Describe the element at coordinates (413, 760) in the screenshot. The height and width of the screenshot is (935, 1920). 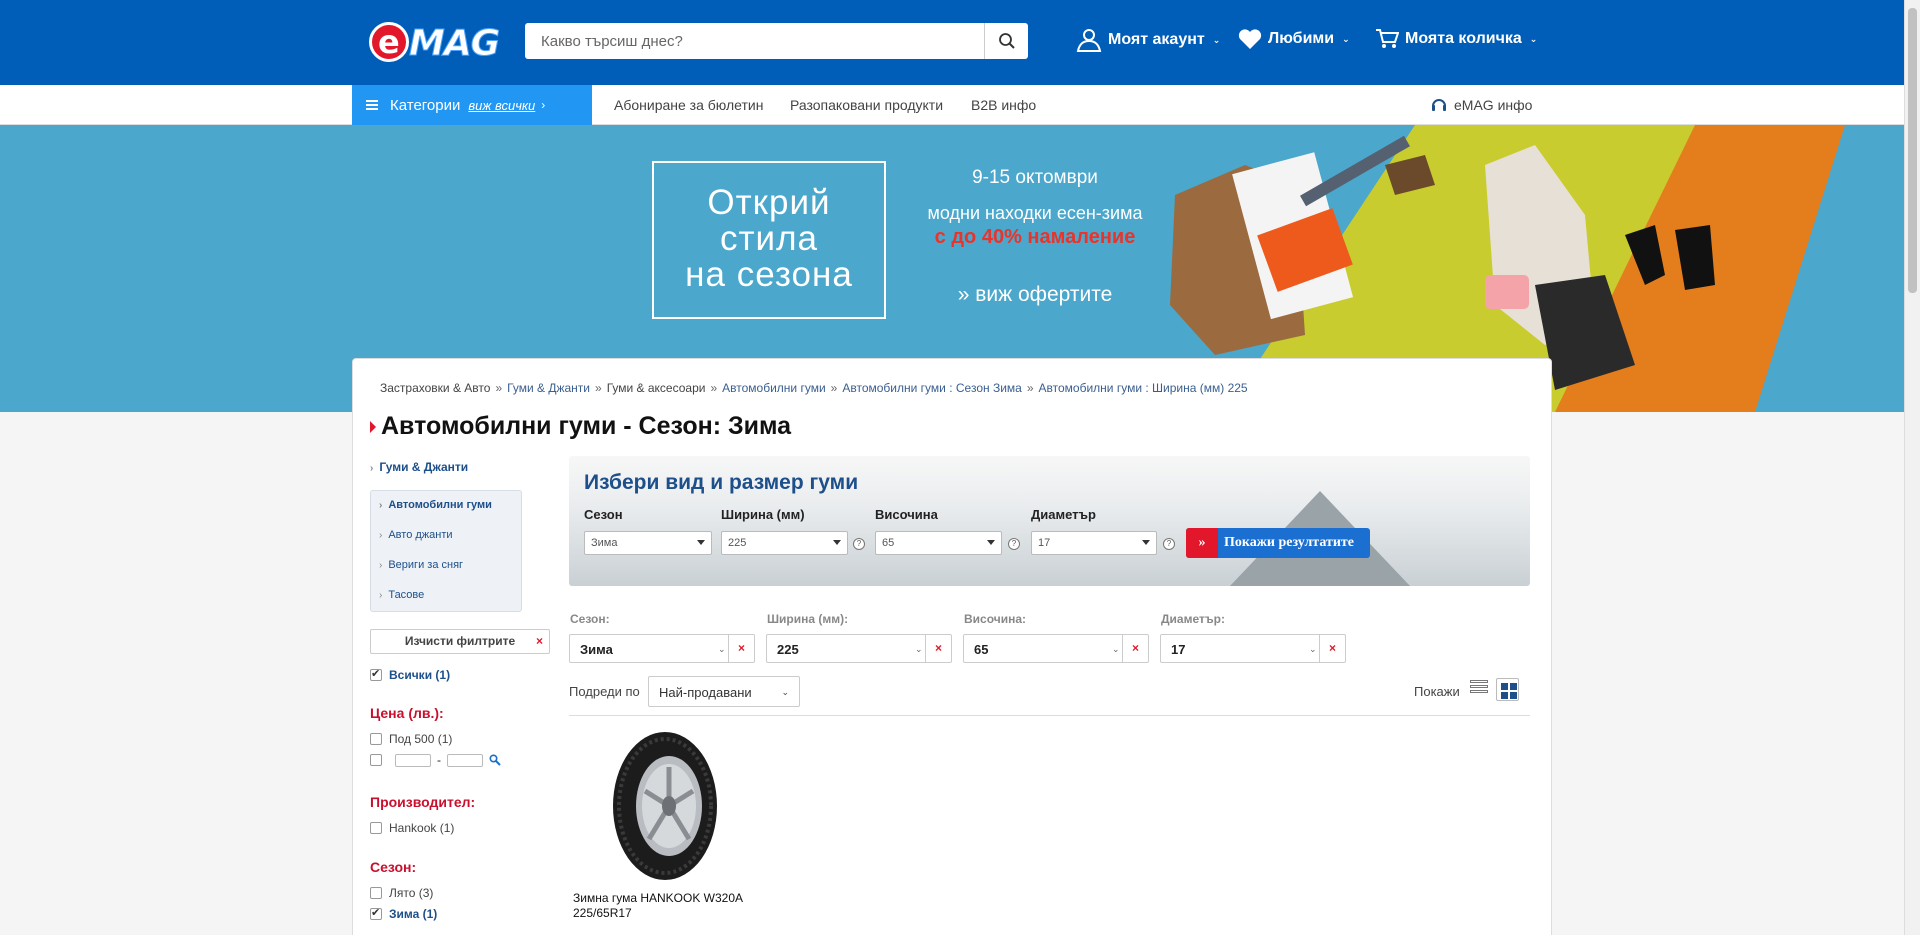
I see `price-min-input` at that location.